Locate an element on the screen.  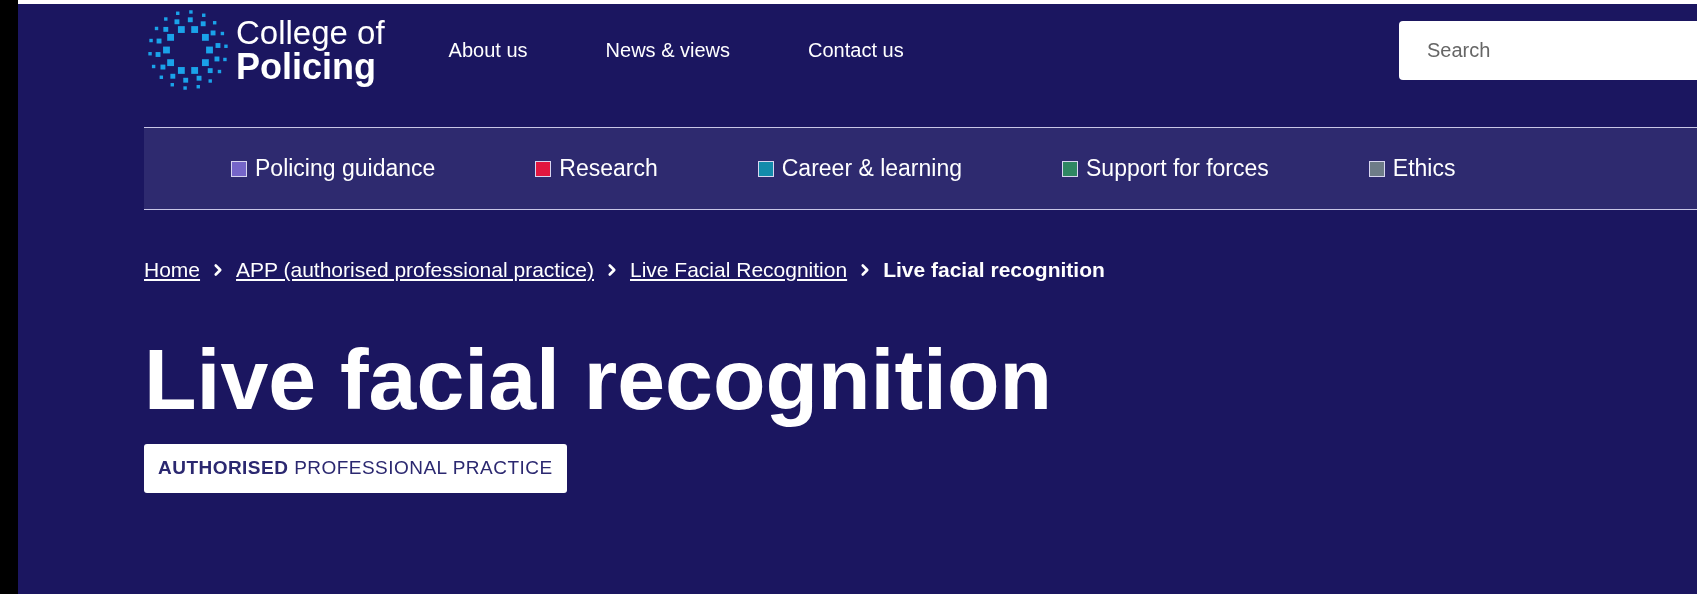
page-title: Live facial recognition is located at coordinates (598, 379).